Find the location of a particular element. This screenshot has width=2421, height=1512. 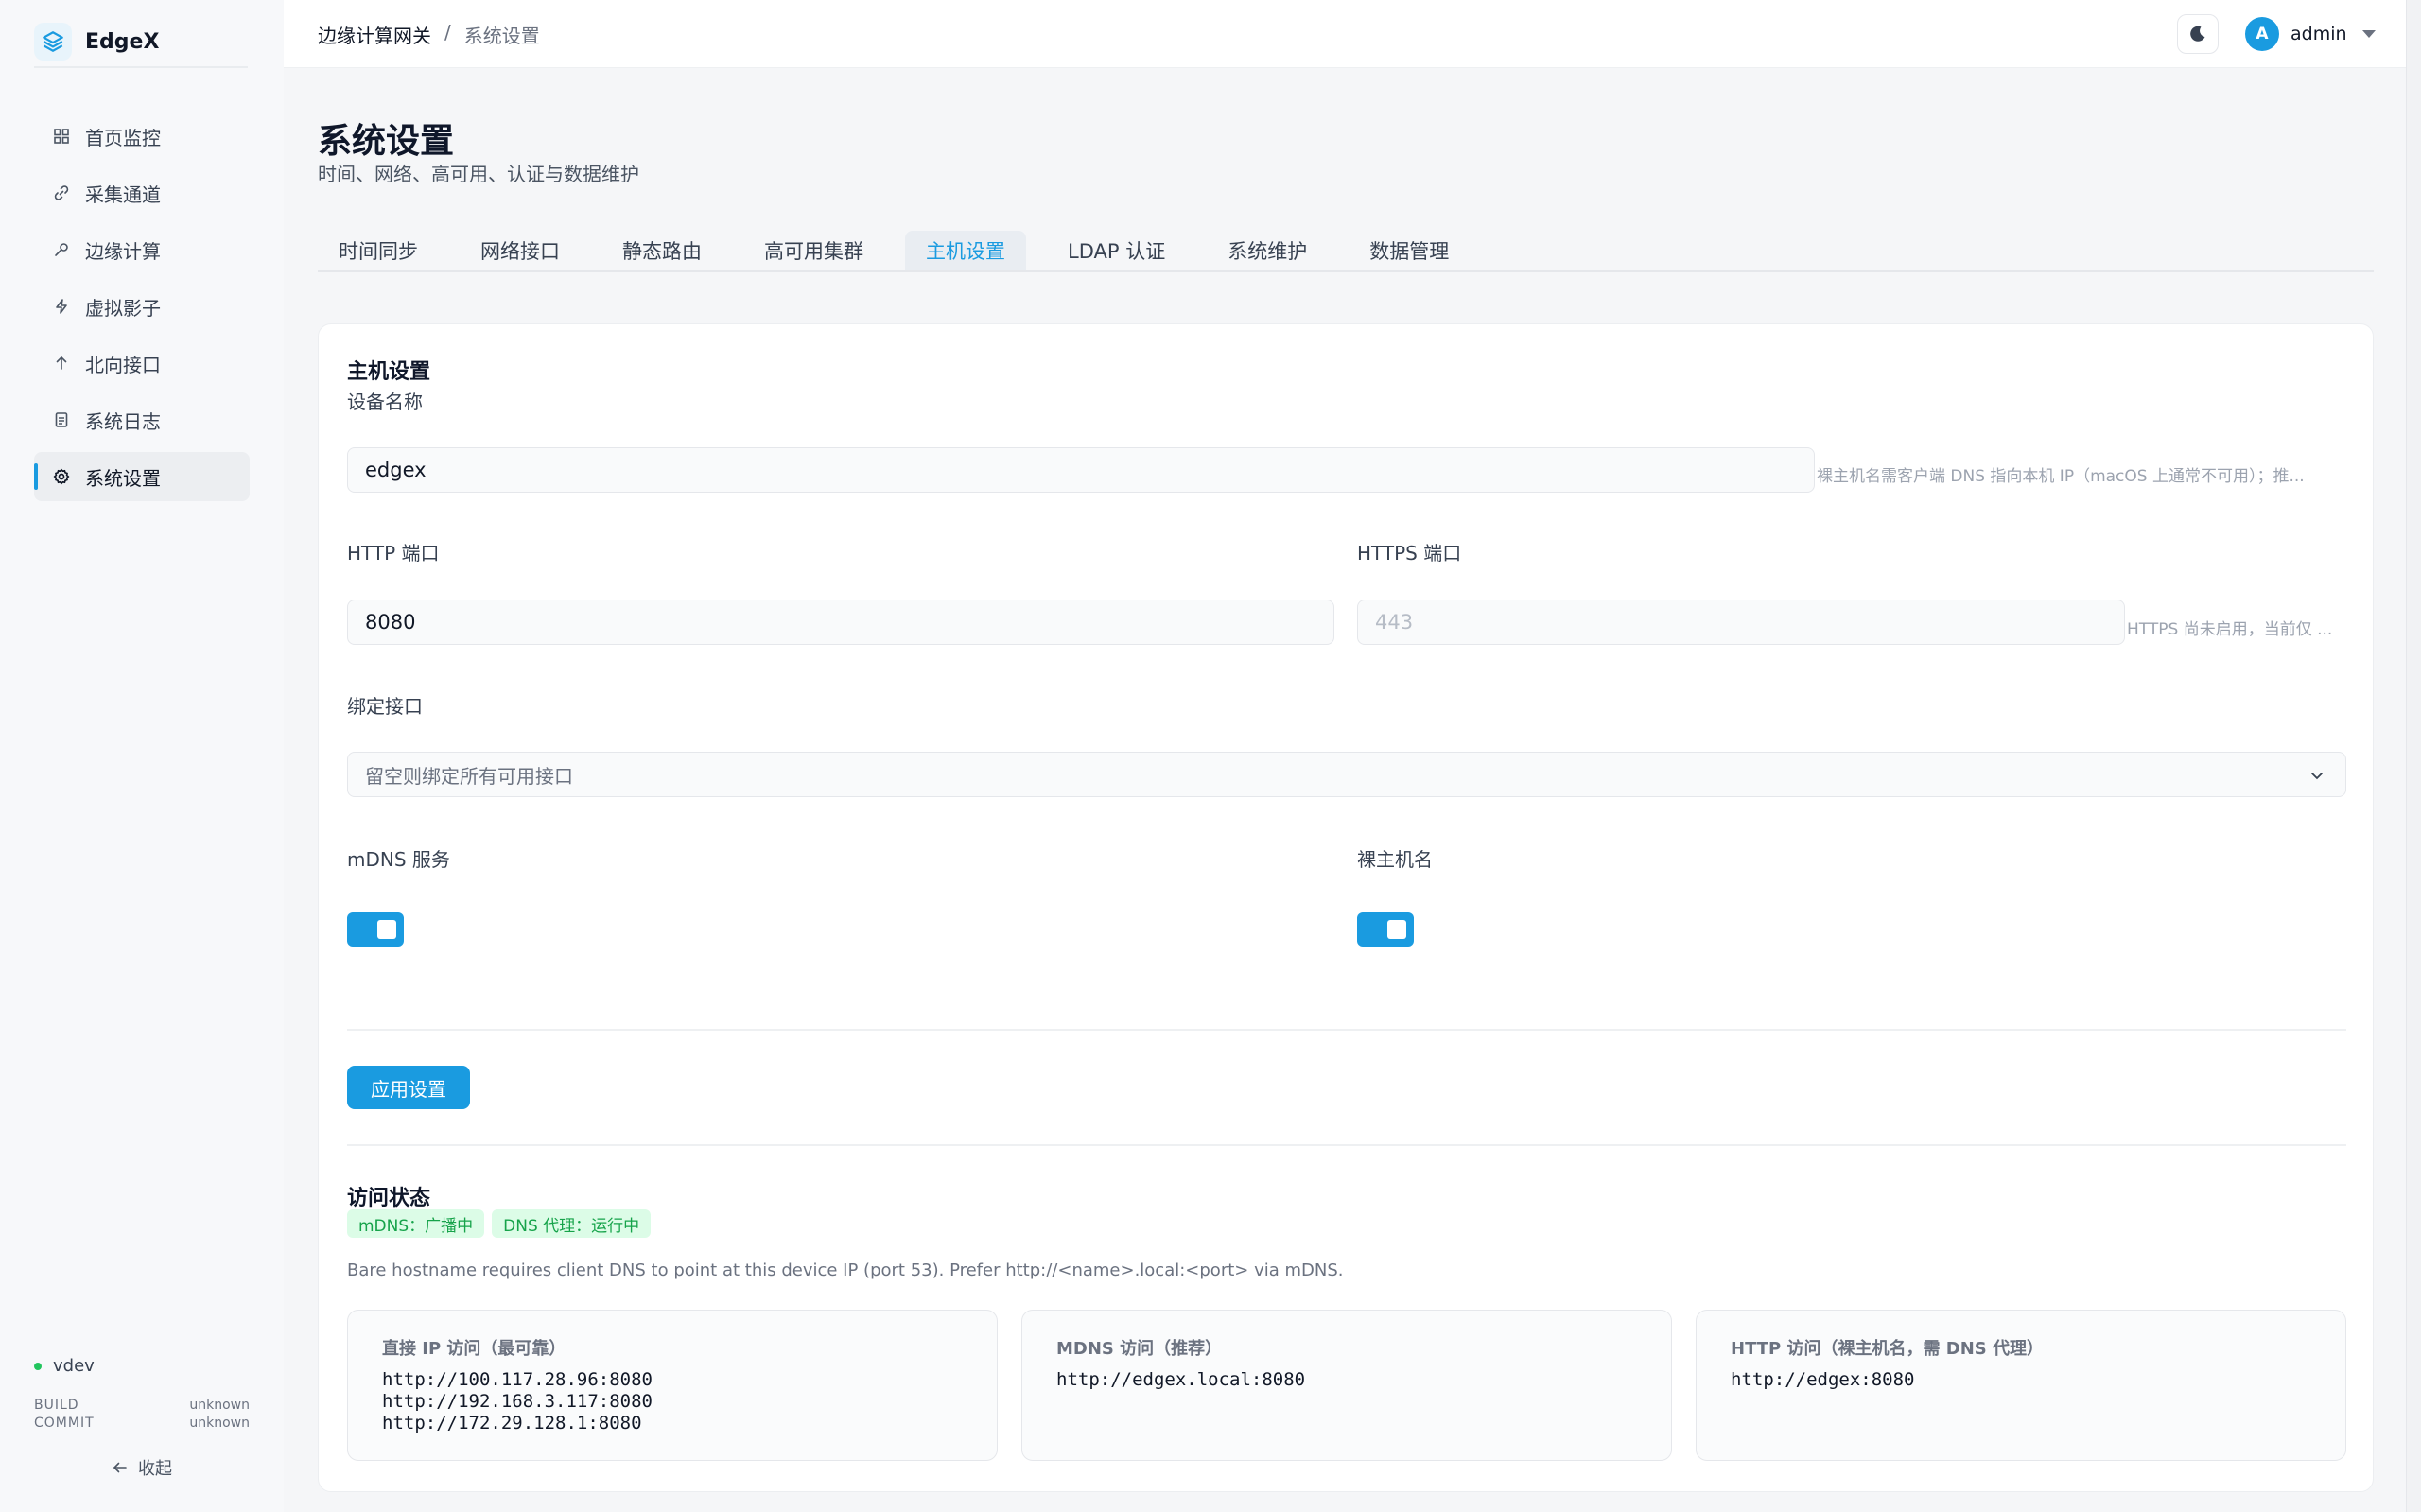

mdns-access-card: MDNS 访问（推荐） http://edgex.local:8080 is located at coordinates (1346, 1385).